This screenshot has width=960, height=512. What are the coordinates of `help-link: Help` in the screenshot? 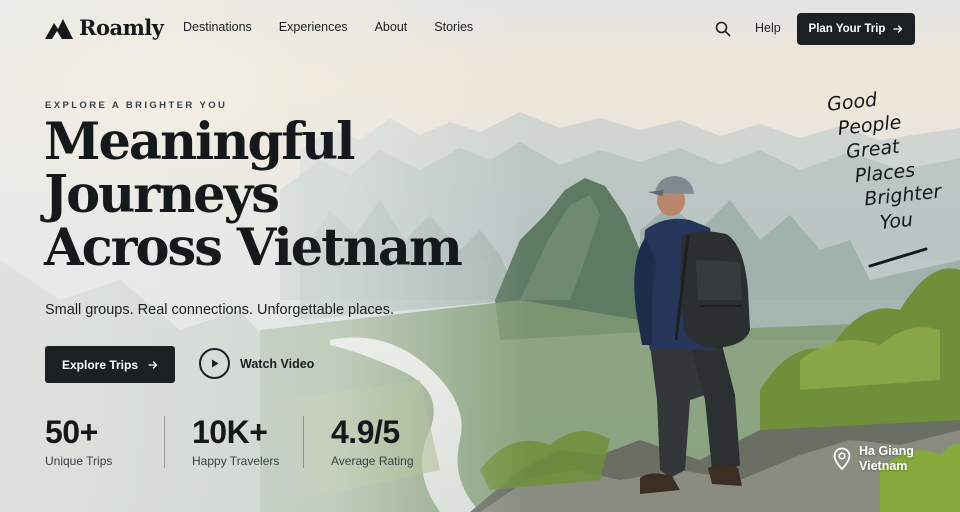 It's located at (768, 28).